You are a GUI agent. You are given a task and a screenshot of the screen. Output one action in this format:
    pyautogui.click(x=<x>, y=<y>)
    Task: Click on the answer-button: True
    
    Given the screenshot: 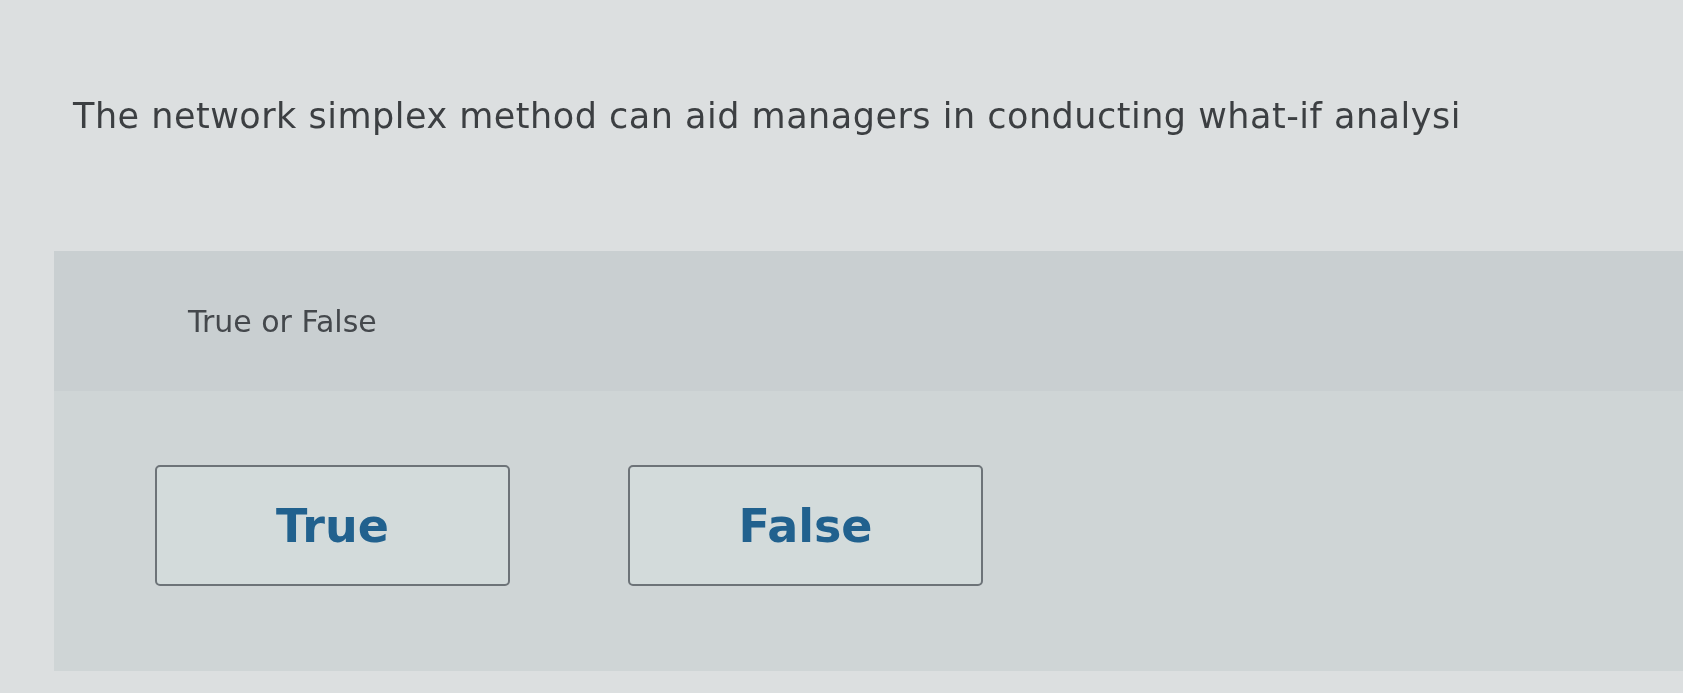 What is the action you would take?
    pyautogui.click(x=332, y=525)
    